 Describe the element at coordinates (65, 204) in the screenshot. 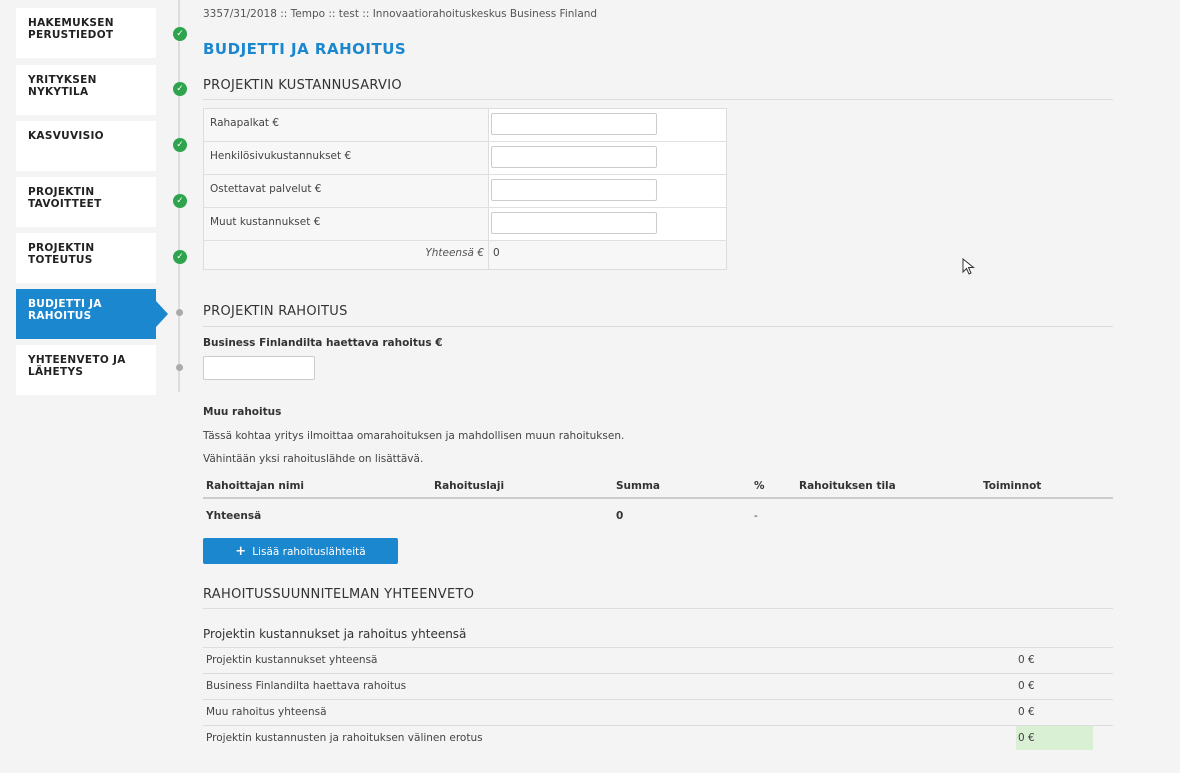

I see `step-label-line2: TAVOITTEET` at that location.